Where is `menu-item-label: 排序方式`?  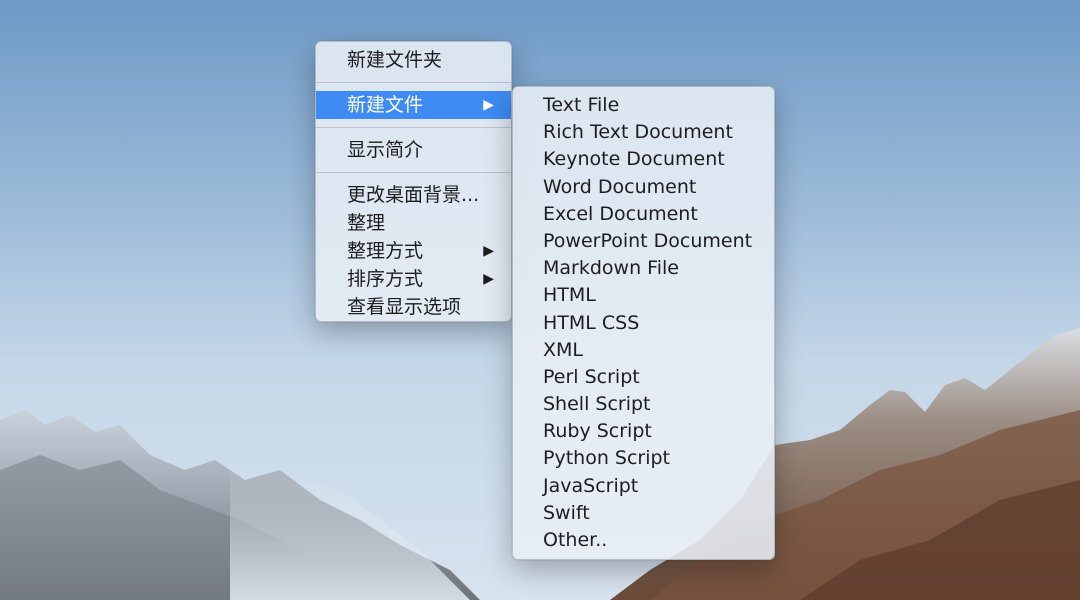
menu-item-label: 排序方式 is located at coordinates (385, 279).